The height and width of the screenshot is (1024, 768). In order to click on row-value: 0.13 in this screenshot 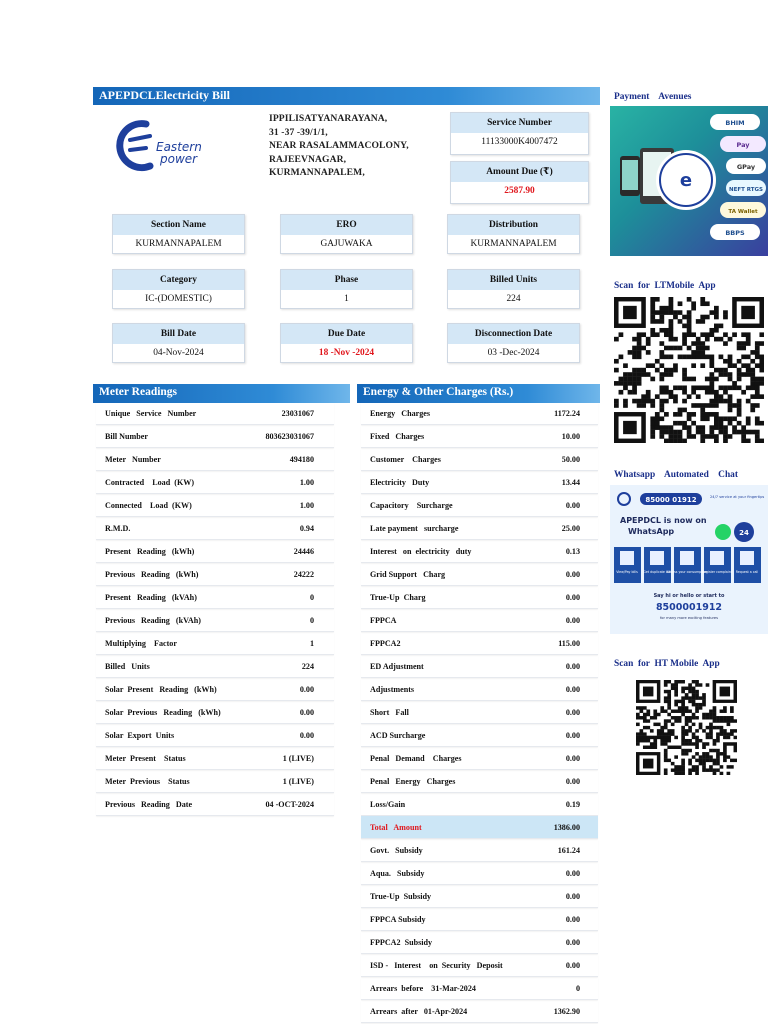, I will do `click(572, 551)`.